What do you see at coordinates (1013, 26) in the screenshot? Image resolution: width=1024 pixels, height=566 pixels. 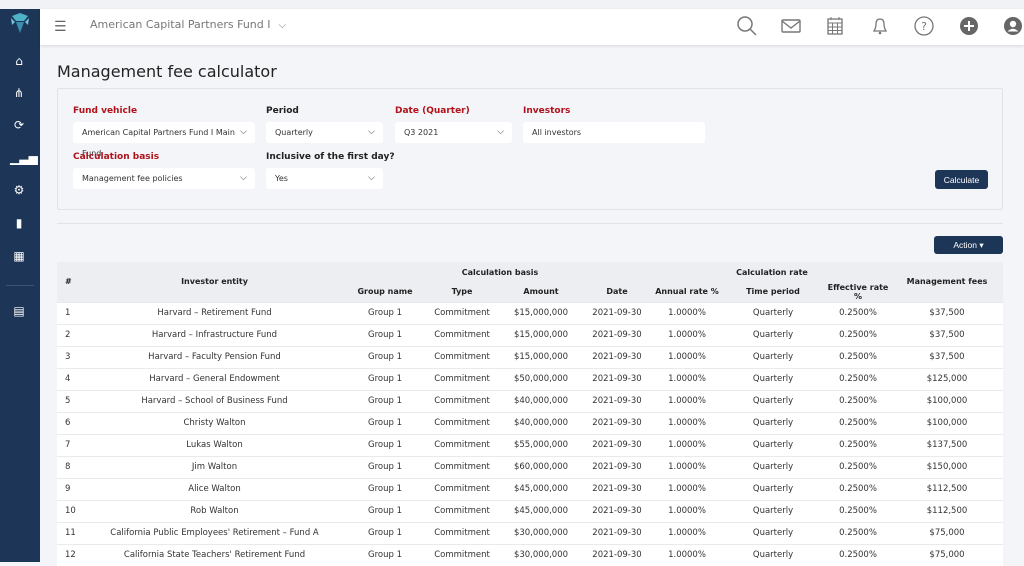 I see `user-icon` at bounding box center [1013, 26].